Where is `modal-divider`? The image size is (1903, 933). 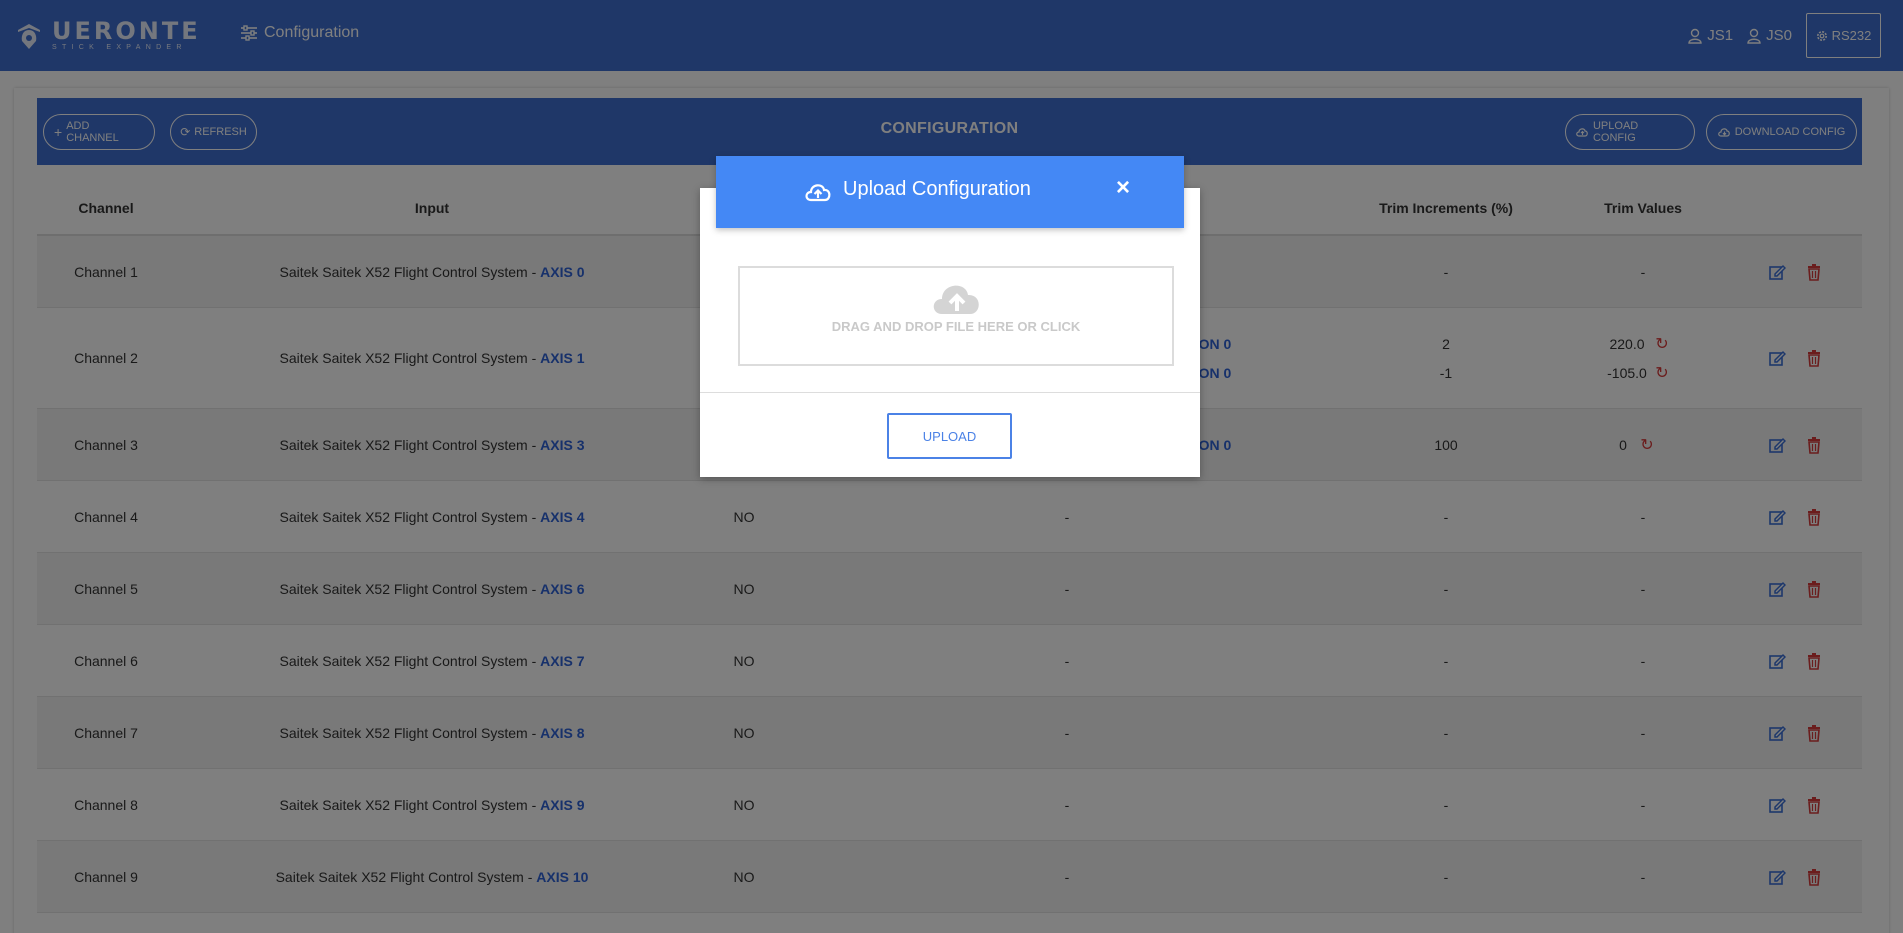 modal-divider is located at coordinates (950, 392).